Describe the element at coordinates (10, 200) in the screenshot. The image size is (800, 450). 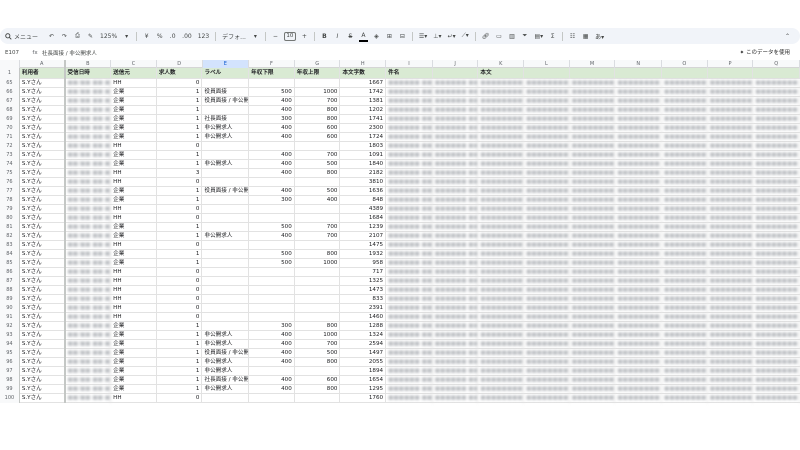
I see `row-number: 78` at that location.